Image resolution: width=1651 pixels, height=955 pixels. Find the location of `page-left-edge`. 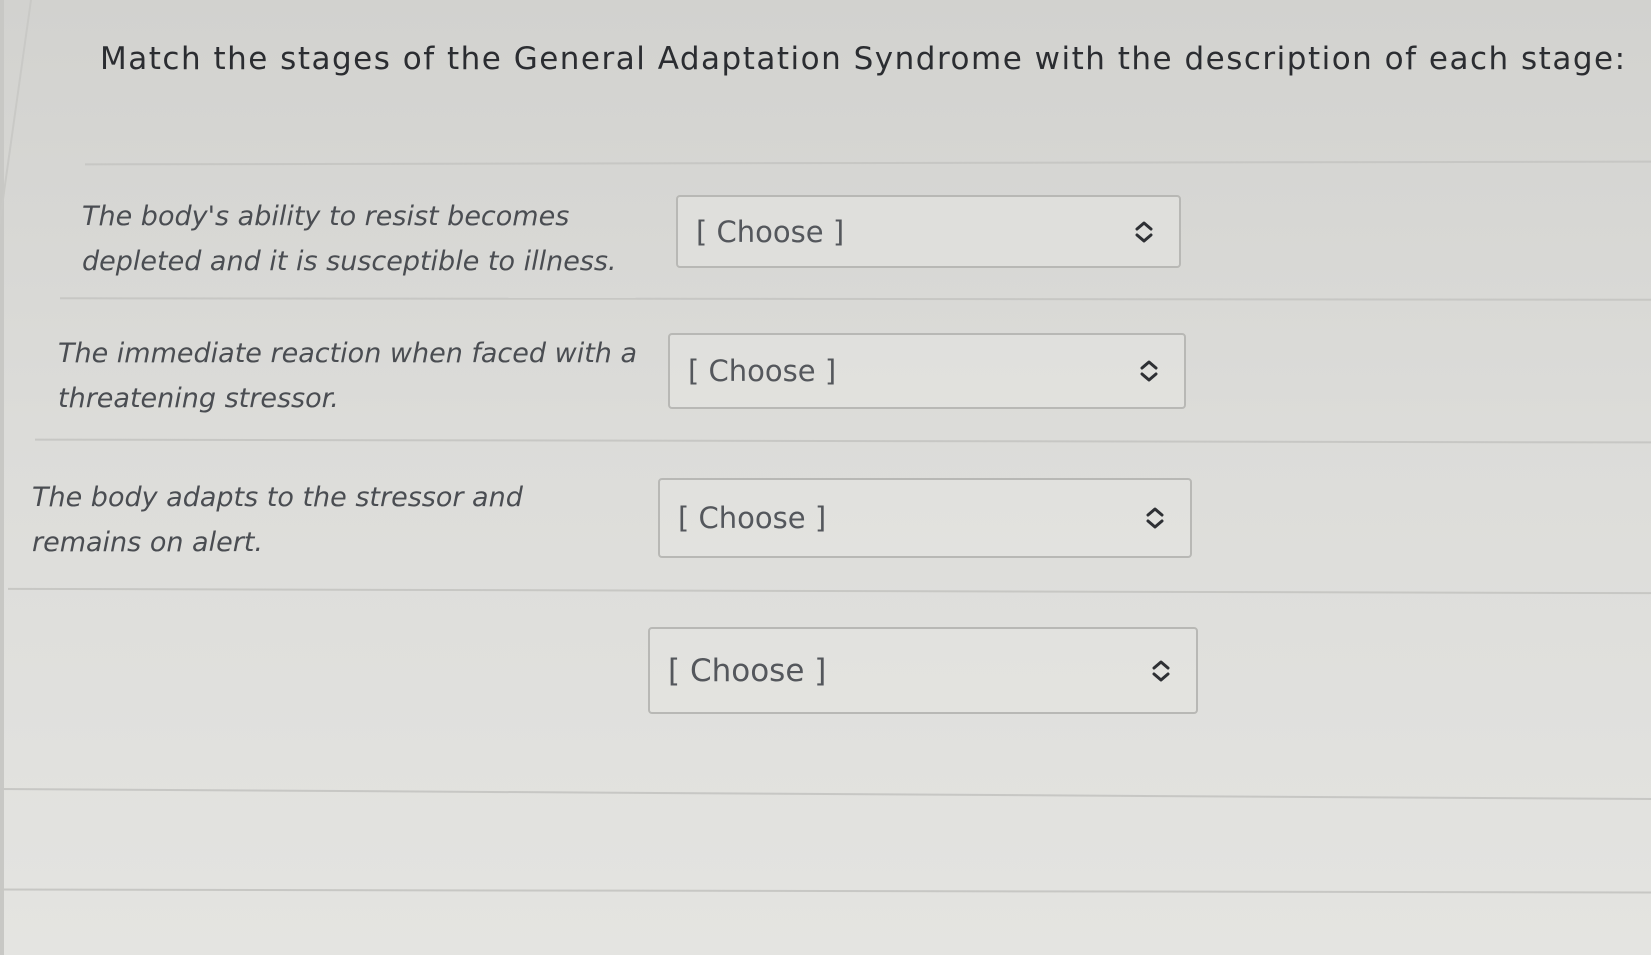

page-left-edge is located at coordinates (2, 477).